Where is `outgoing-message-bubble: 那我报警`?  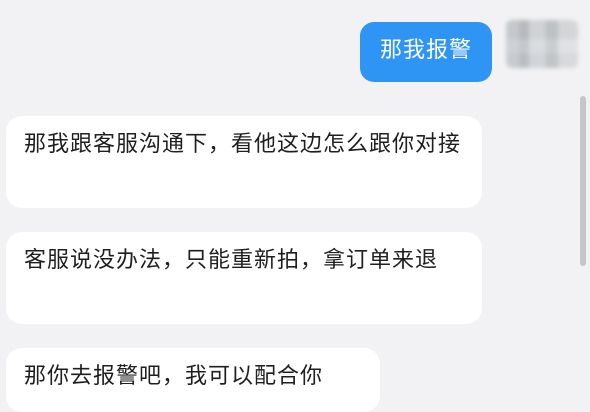
outgoing-message-bubble: 那我报警 is located at coordinates (426, 52).